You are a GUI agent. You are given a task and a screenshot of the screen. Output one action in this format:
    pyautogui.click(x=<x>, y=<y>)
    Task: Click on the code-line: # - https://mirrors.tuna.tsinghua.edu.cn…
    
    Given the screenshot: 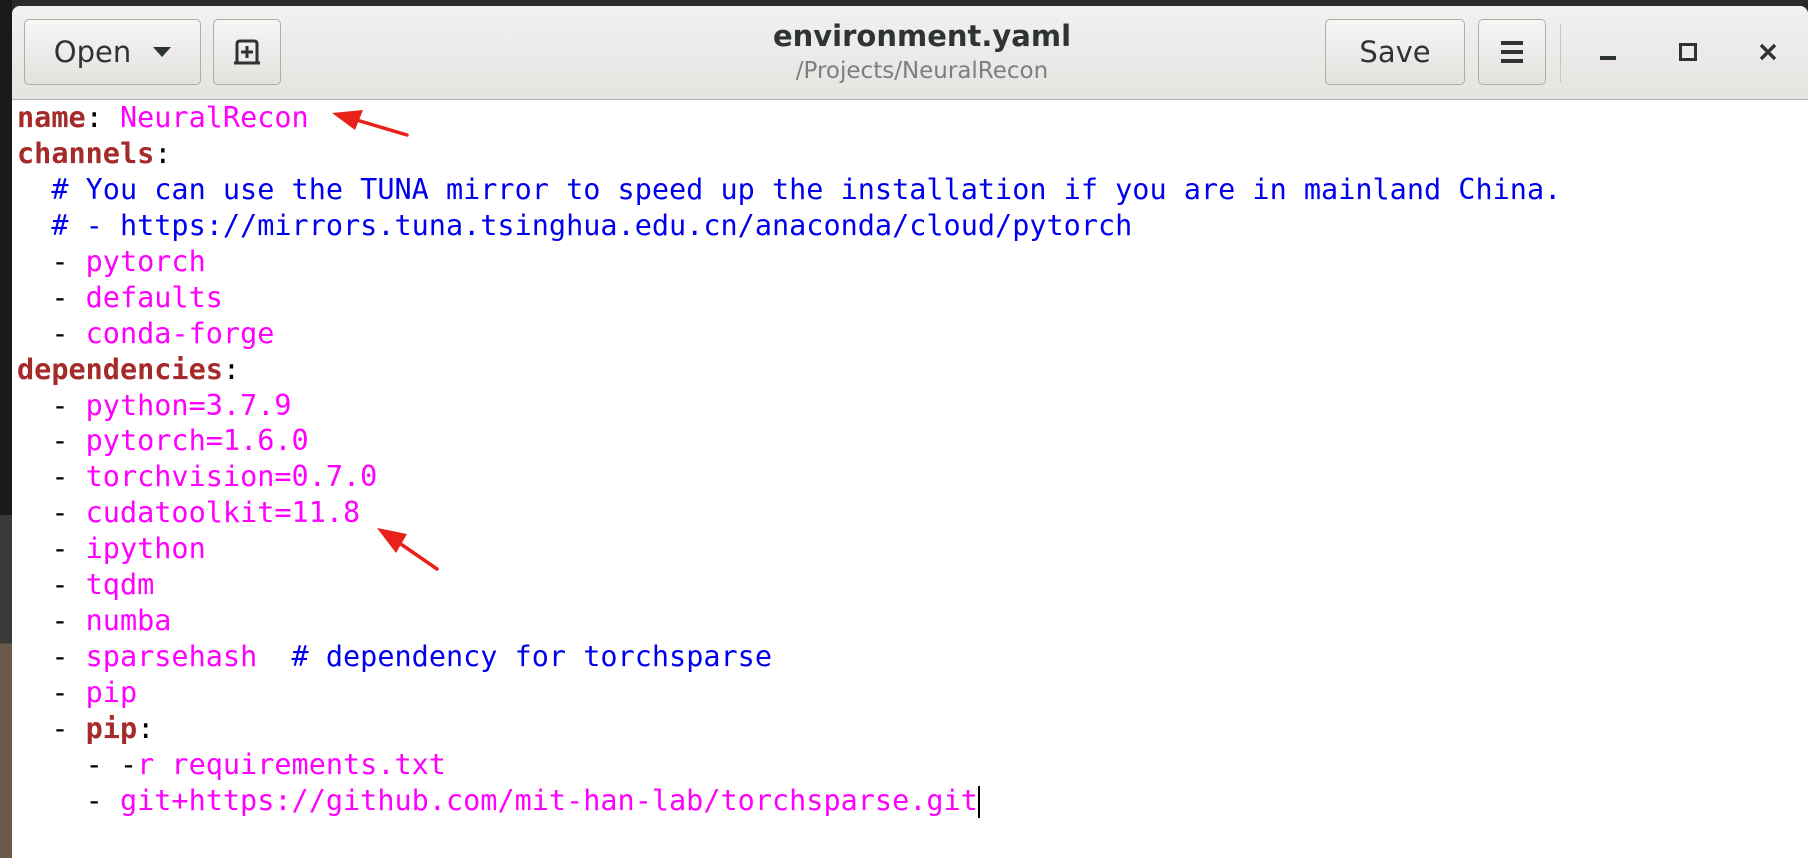 What is the action you would take?
    pyautogui.click(x=910, y=226)
    